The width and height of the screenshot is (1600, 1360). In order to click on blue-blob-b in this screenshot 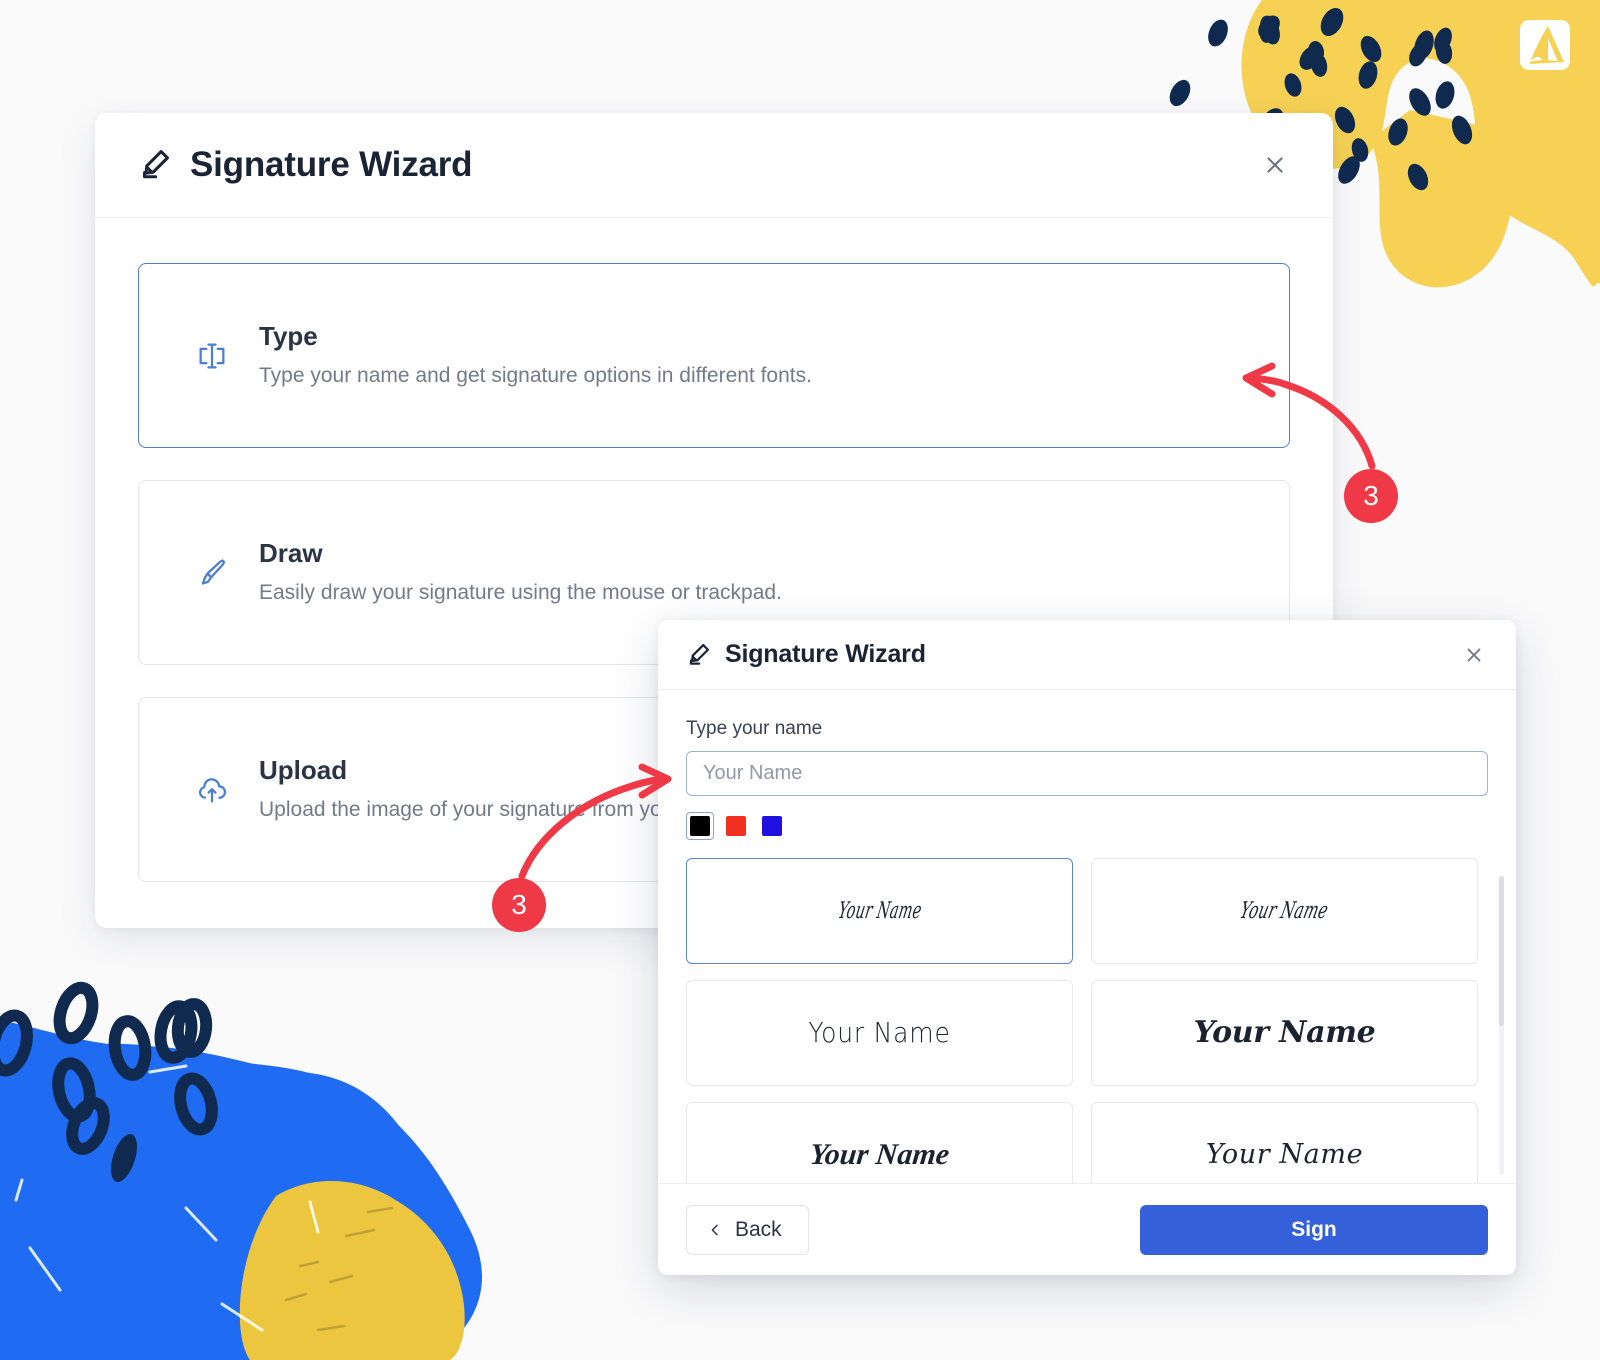, I will do `click(210, 1089)`.